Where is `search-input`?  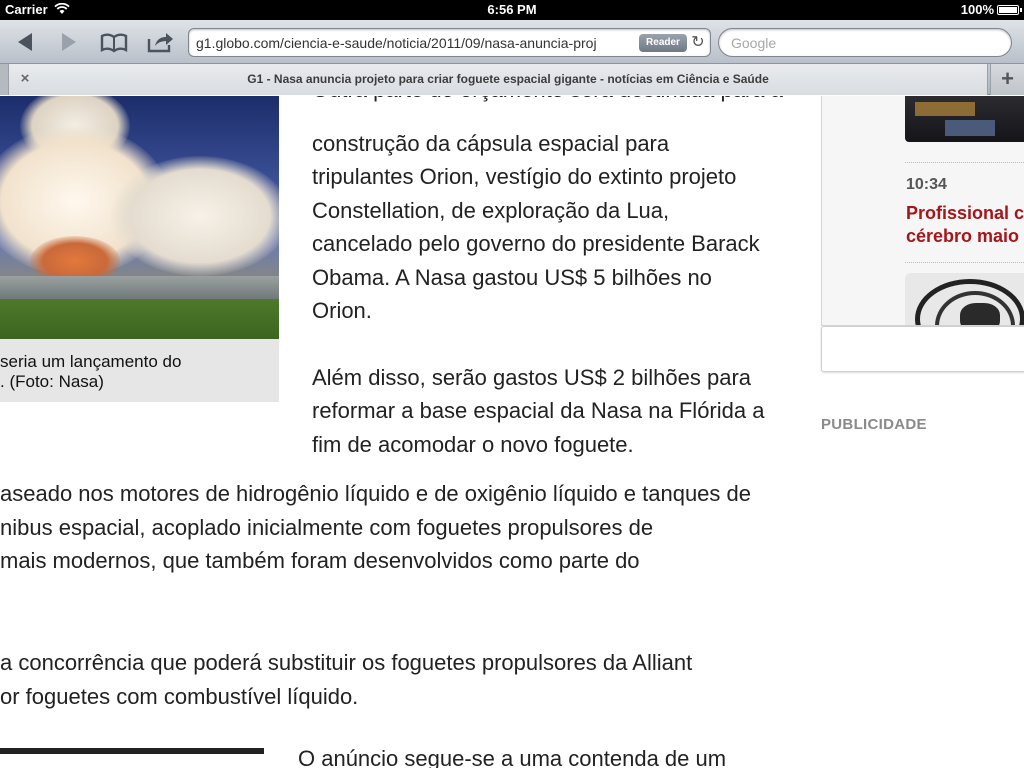 search-input is located at coordinates (866, 43).